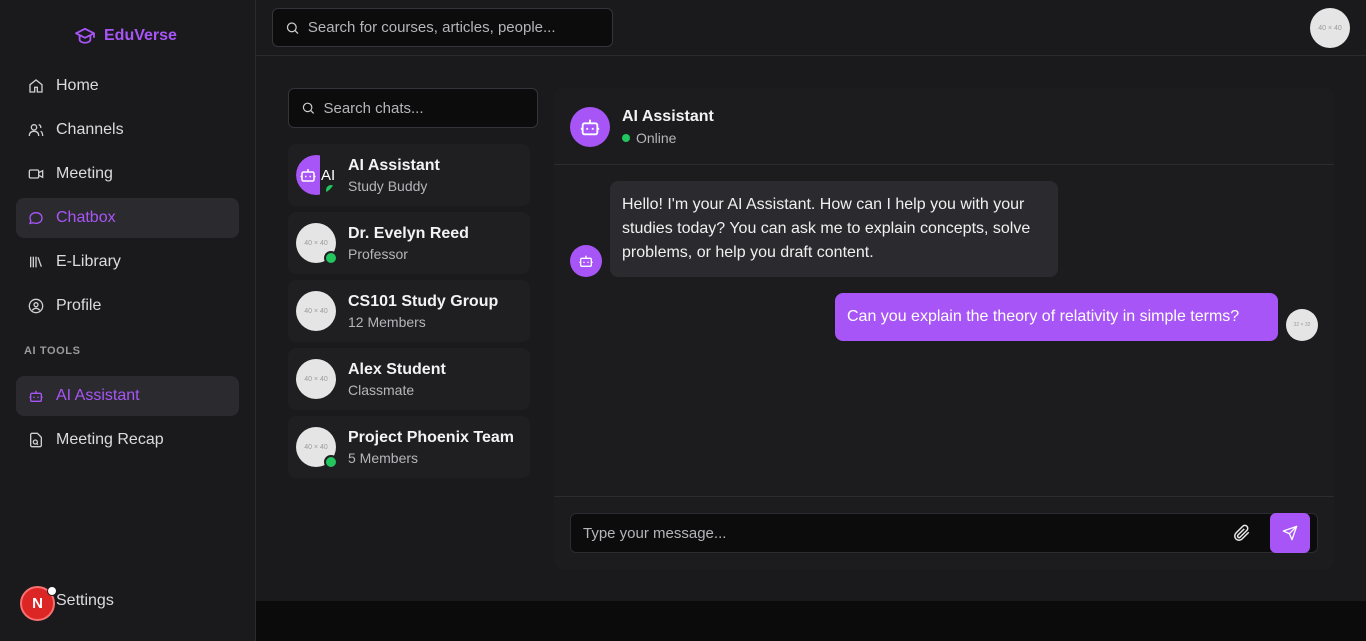 The width and height of the screenshot is (1366, 641). I want to click on chat-item-alex-student: 40 × 40 Alex Student Classmate, so click(409, 379).